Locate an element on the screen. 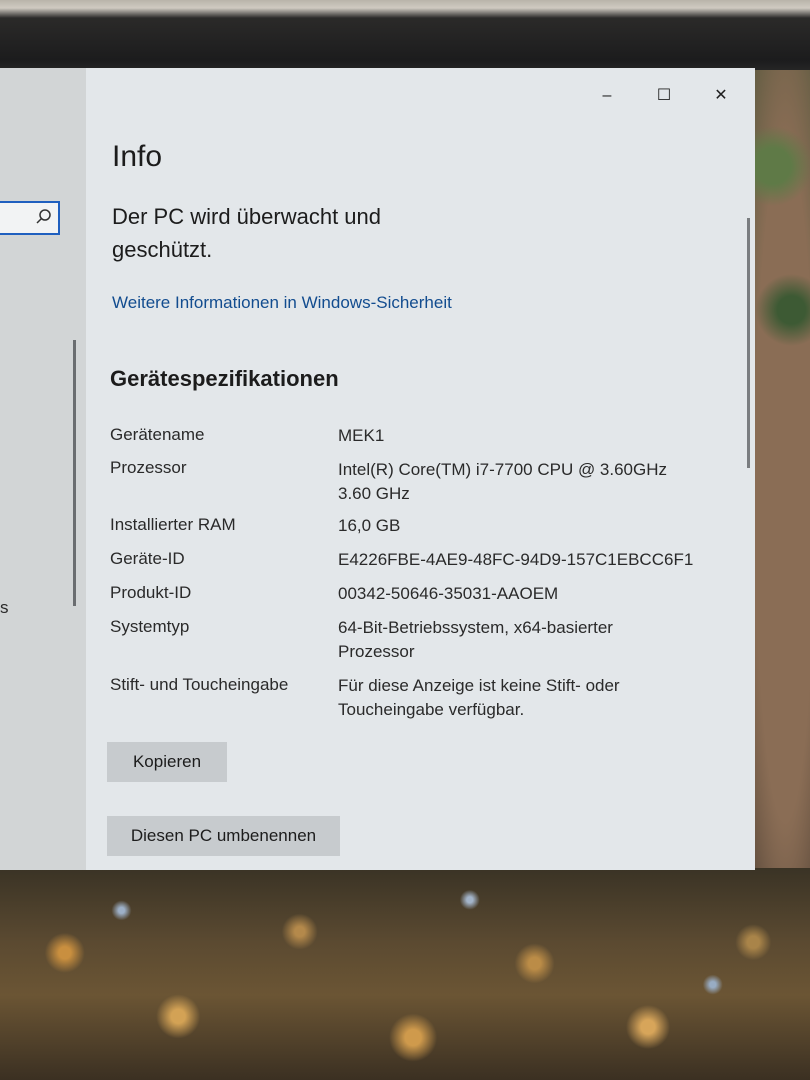  protection-status: Der PC wird überwacht und geschützt. is located at coordinates (247, 233).